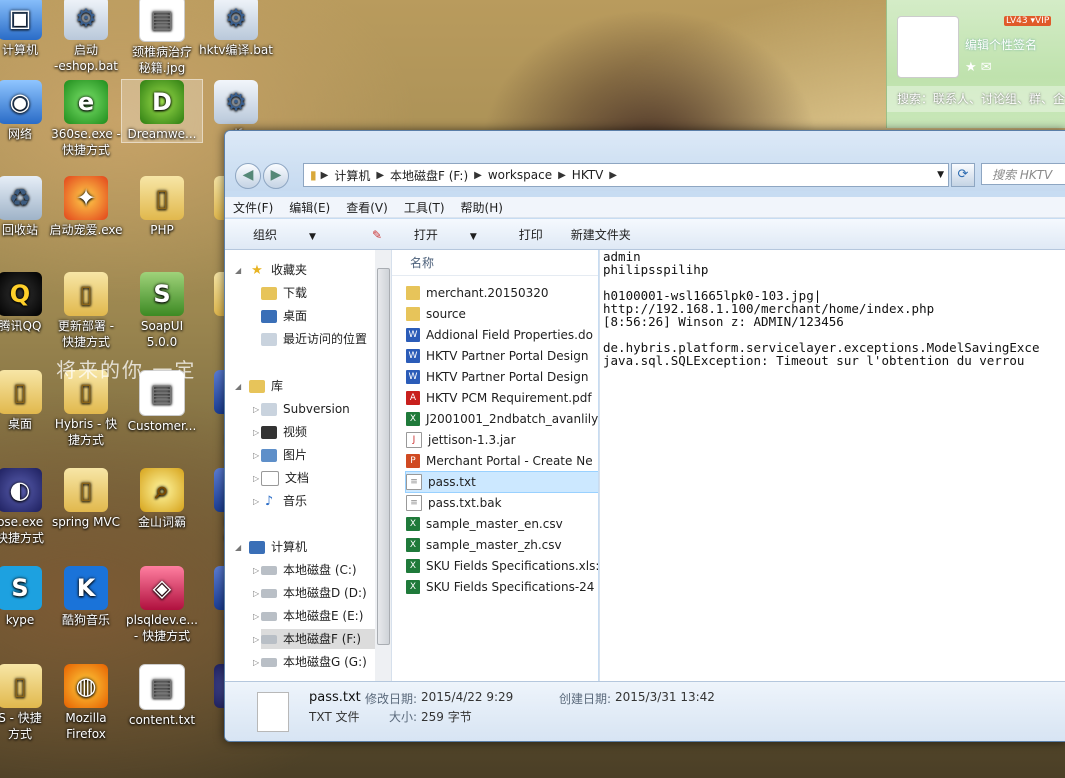 This screenshot has width=1065, height=778. Describe the element at coordinates (305, 409) in the screenshot. I see `nav-subversion: Subversion` at that location.